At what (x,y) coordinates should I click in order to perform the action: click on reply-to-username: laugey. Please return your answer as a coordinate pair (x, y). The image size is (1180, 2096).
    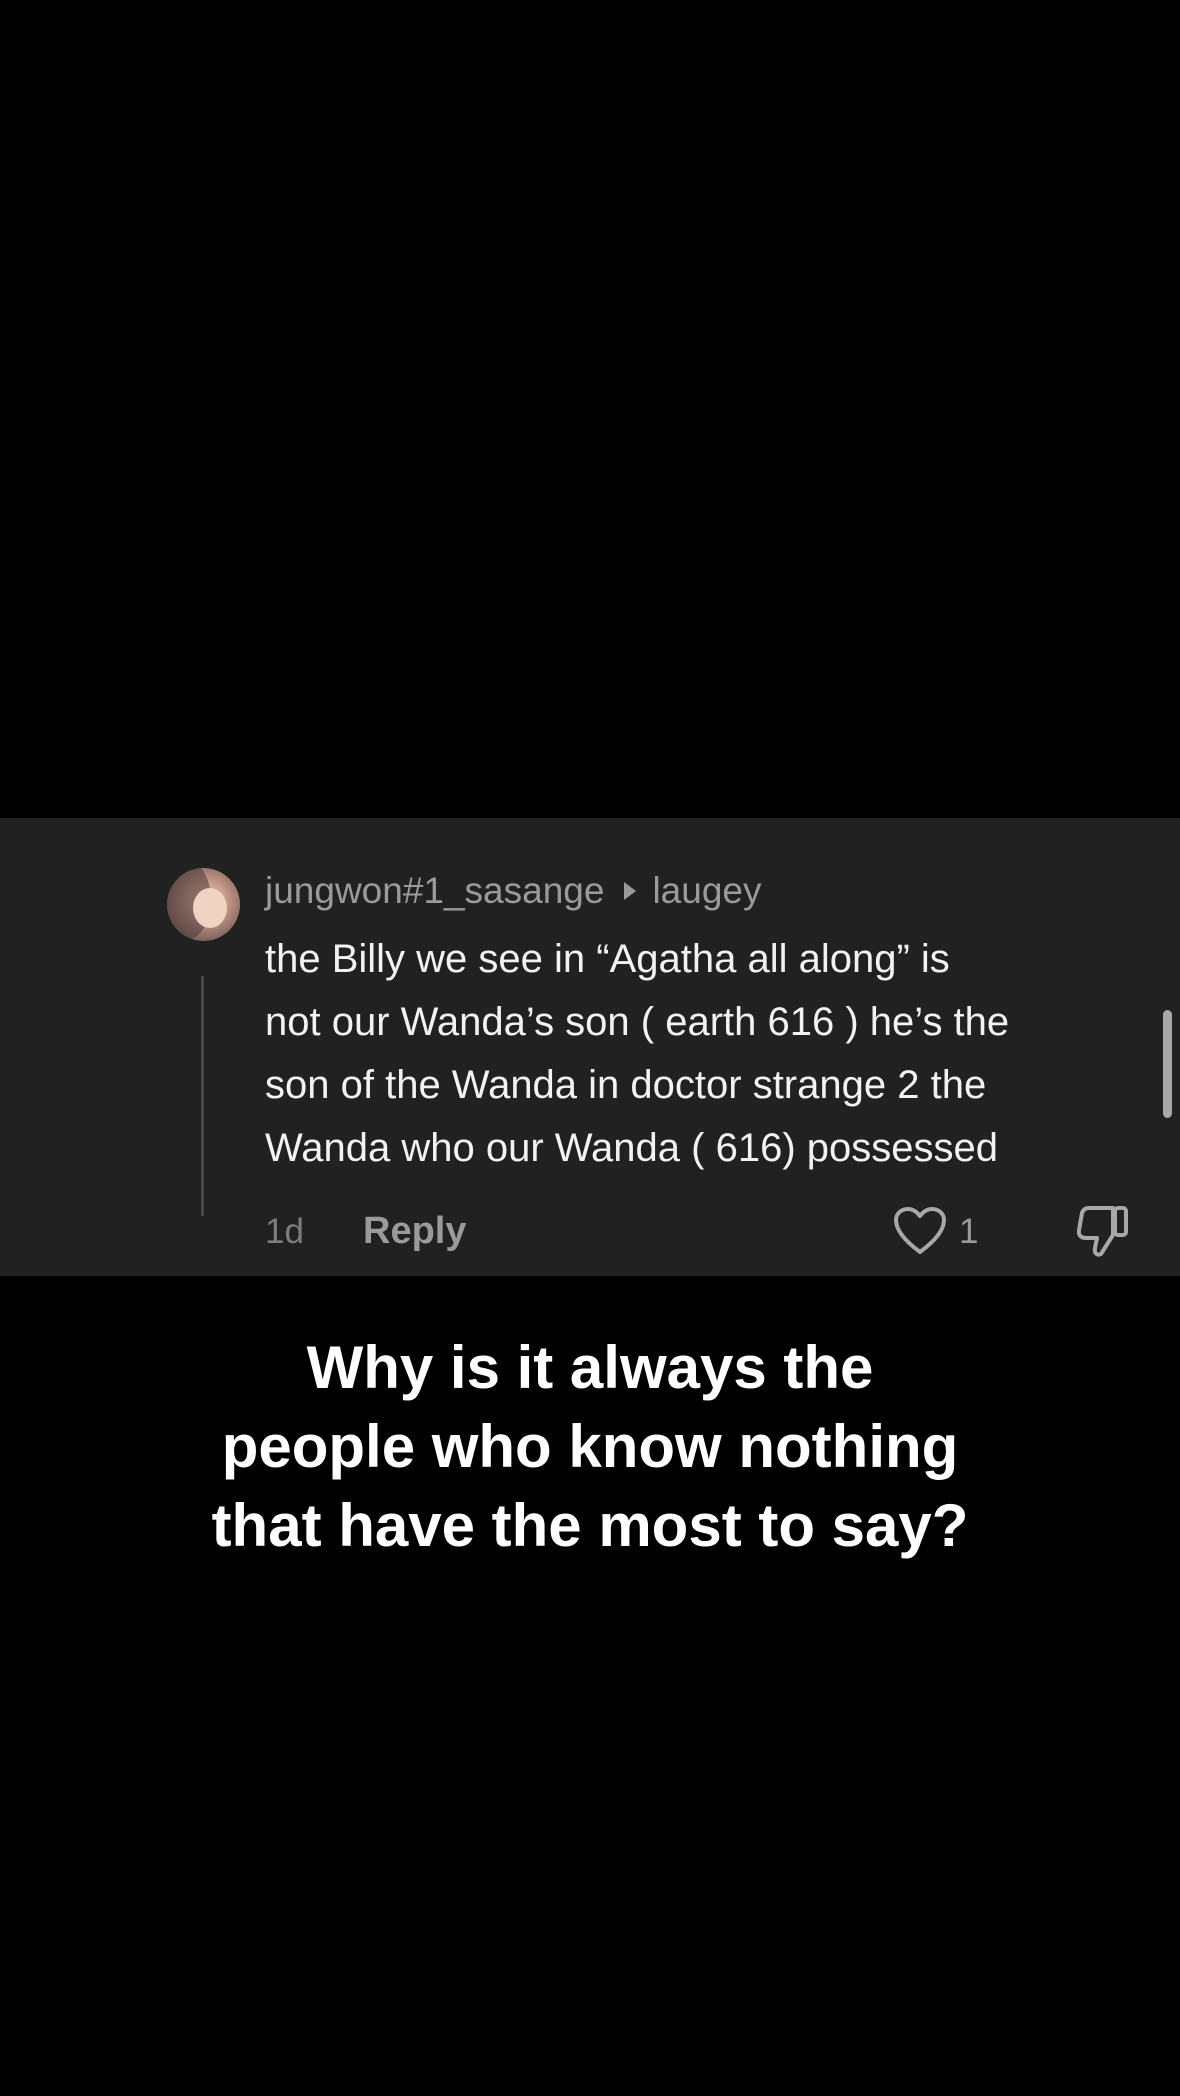
    Looking at the image, I should click on (706, 891).